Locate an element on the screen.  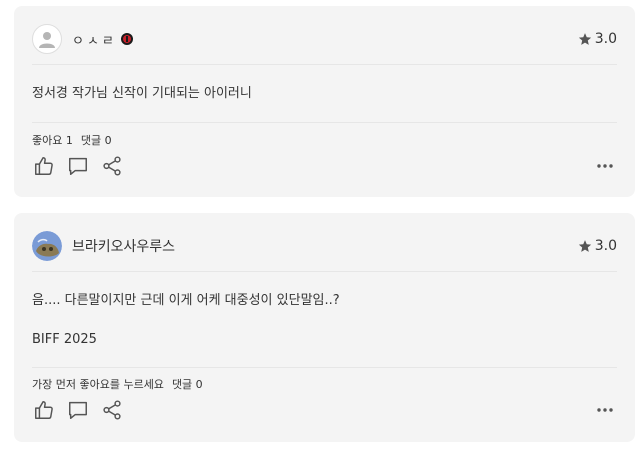
review-counts: 좋아요 1 댓글 0 is located at coordinates (72, 140).